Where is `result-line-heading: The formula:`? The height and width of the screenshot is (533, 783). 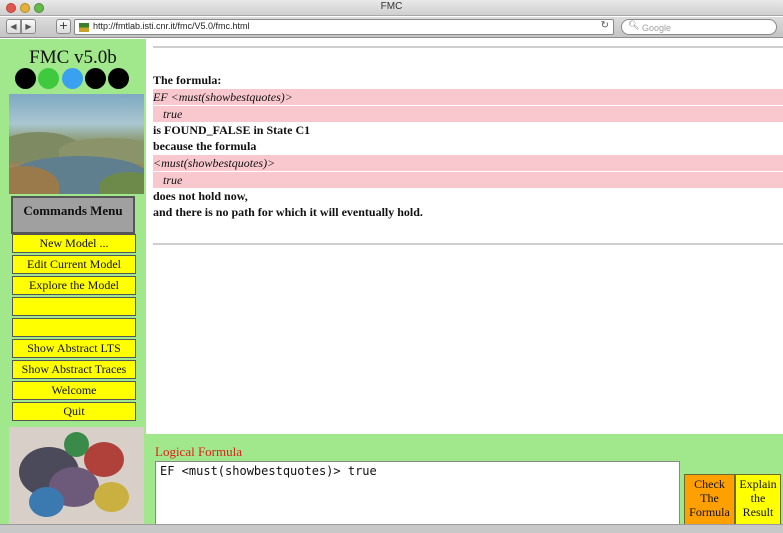 result-line-heading: The formula: is located at coordinates (187, 80).